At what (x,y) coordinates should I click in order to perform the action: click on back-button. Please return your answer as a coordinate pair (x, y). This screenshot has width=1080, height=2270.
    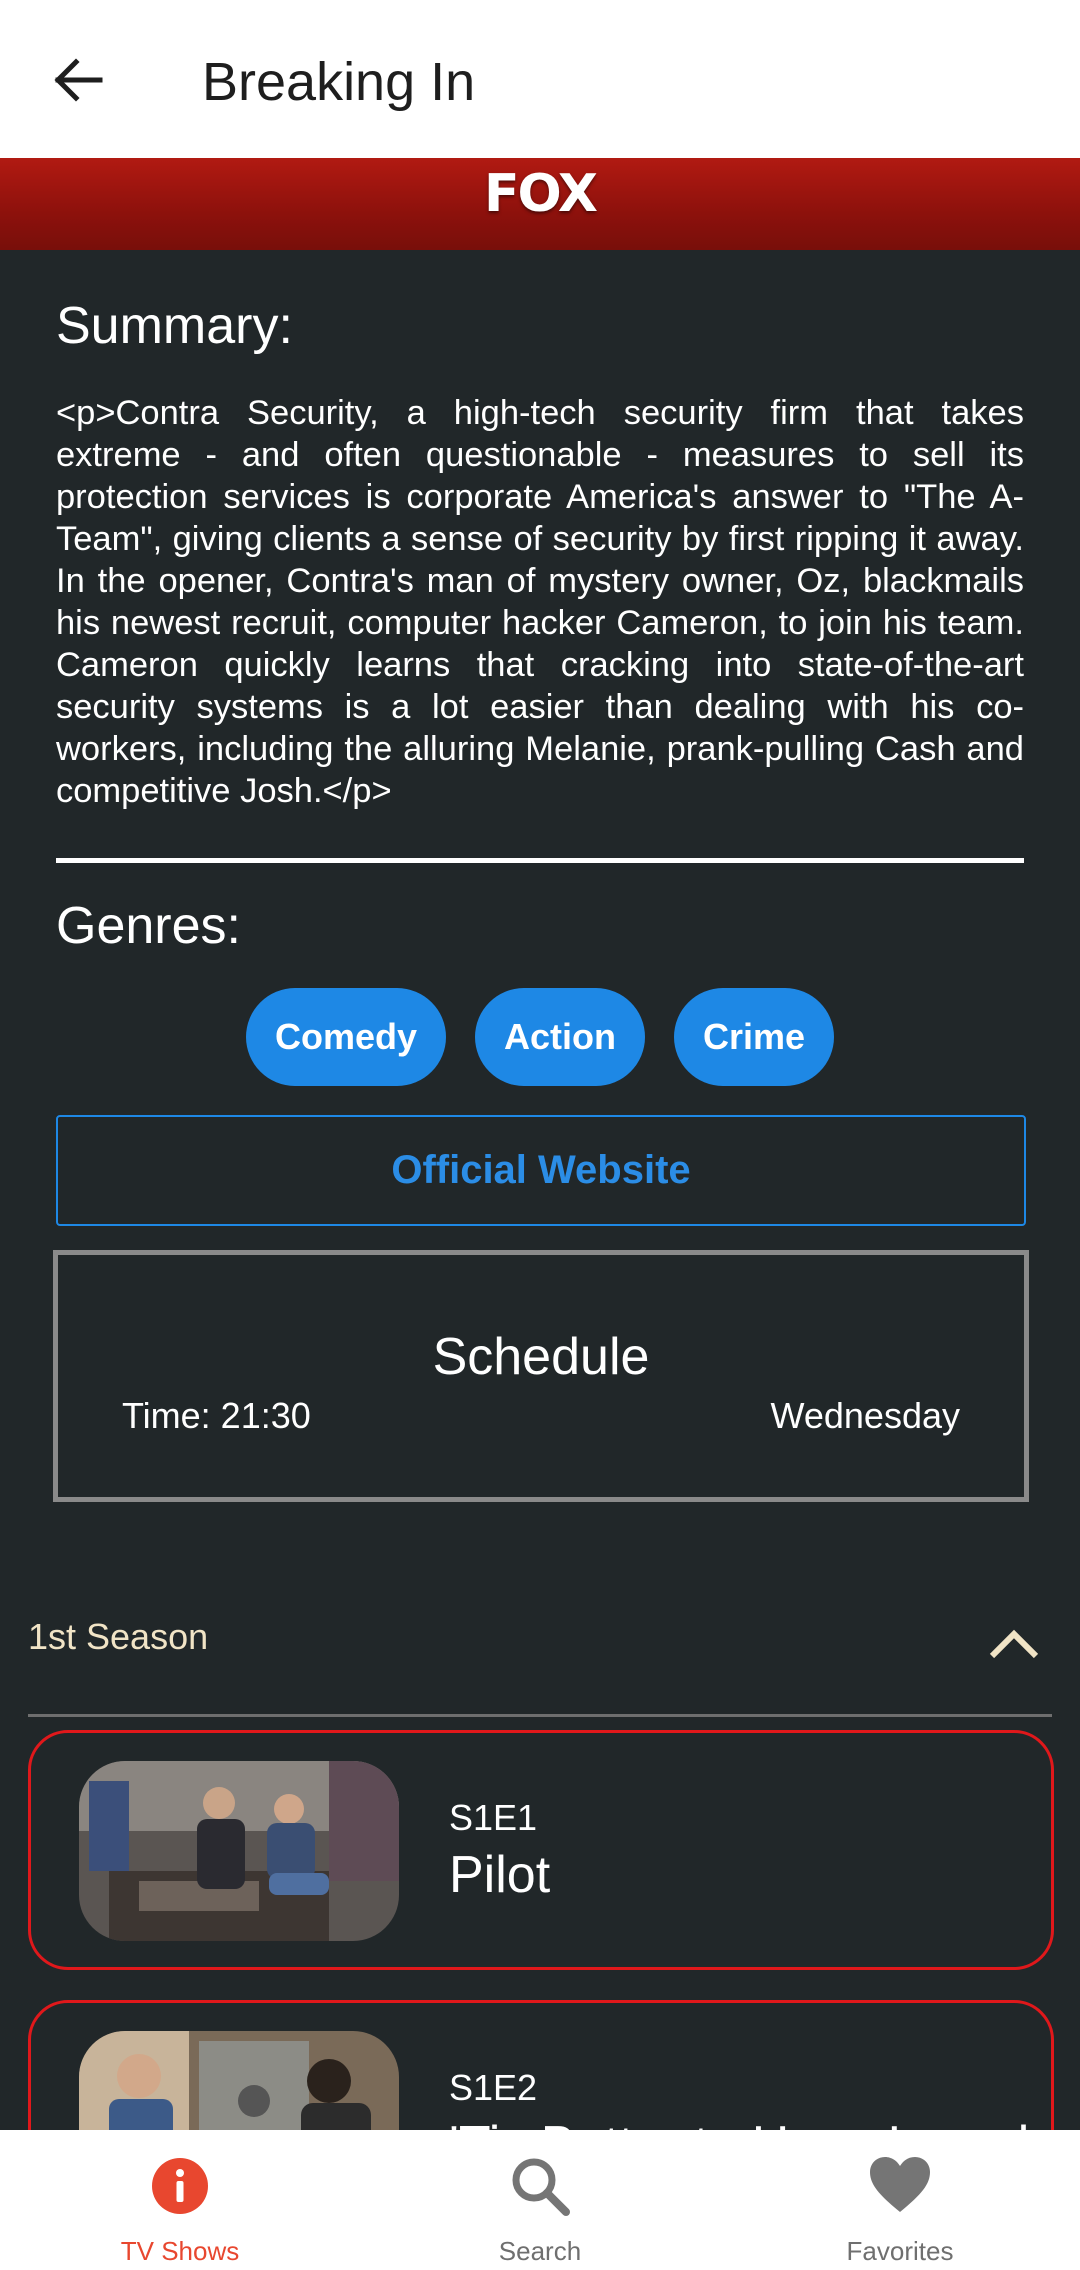
    Looking at the image, I should click on (78, 80).